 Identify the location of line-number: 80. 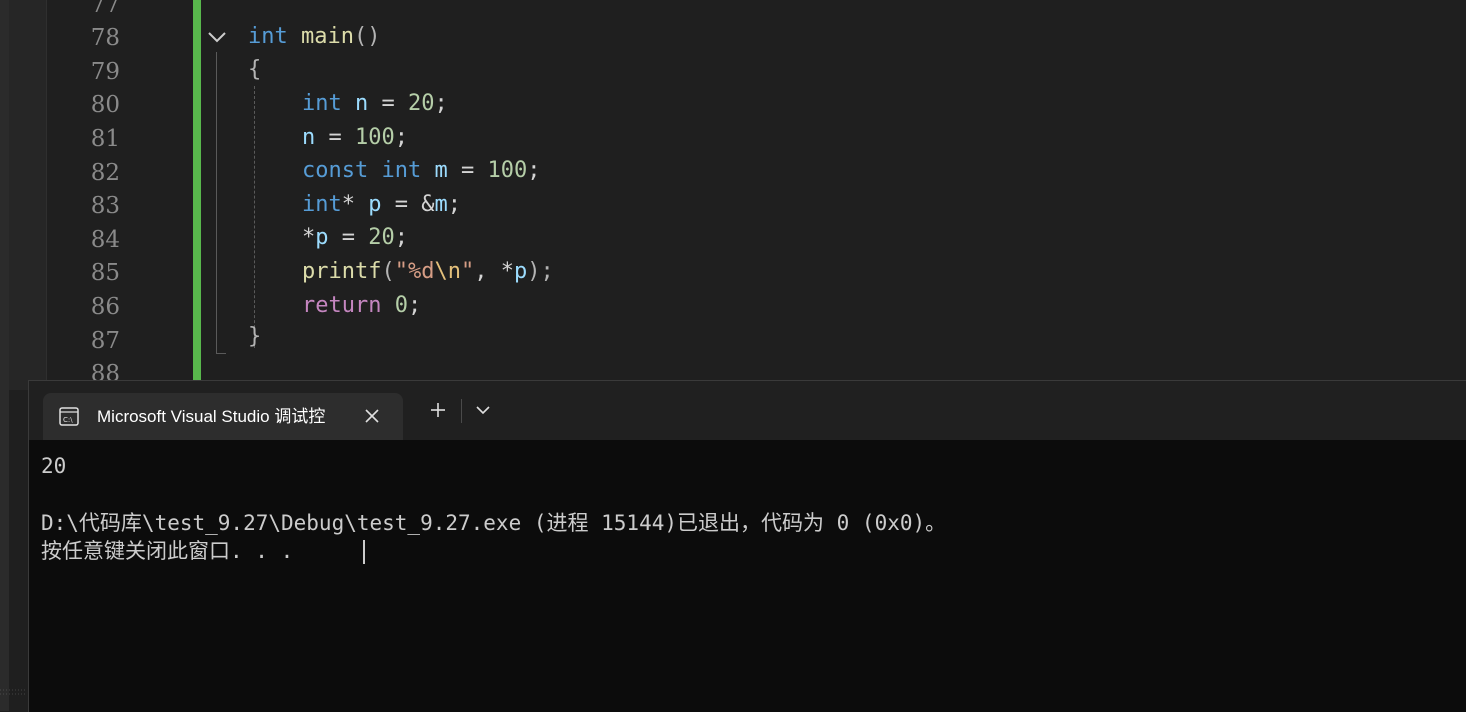
(105, 105).